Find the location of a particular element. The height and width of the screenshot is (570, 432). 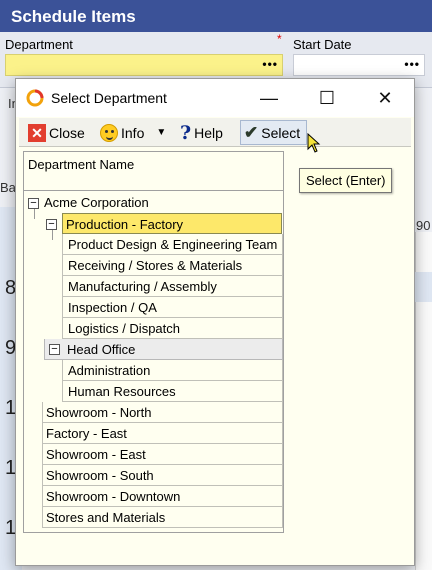

tree-row: Inspection / QA is located at coordinates (172, 307).